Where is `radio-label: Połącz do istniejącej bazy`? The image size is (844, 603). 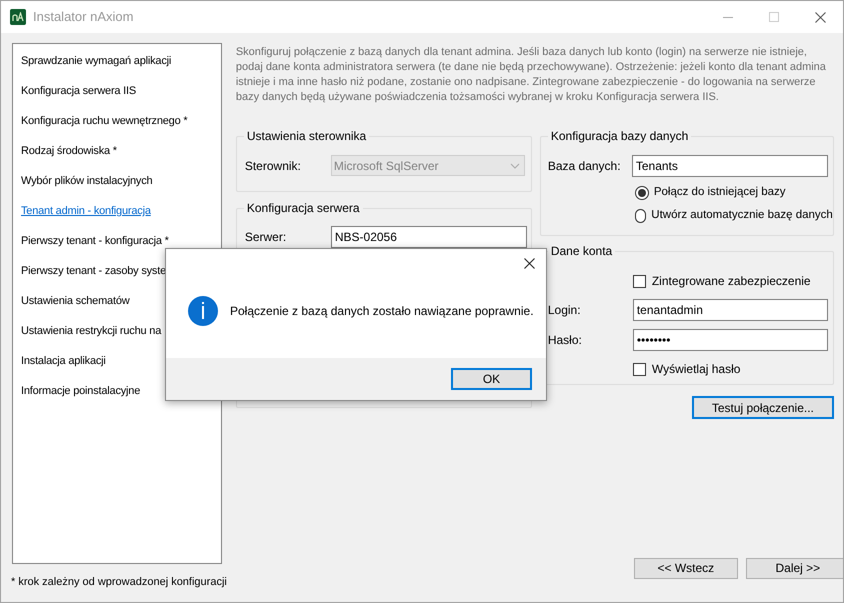 radio-label: Połącz do istniejącej bazy is located at coordinates (720, 192).